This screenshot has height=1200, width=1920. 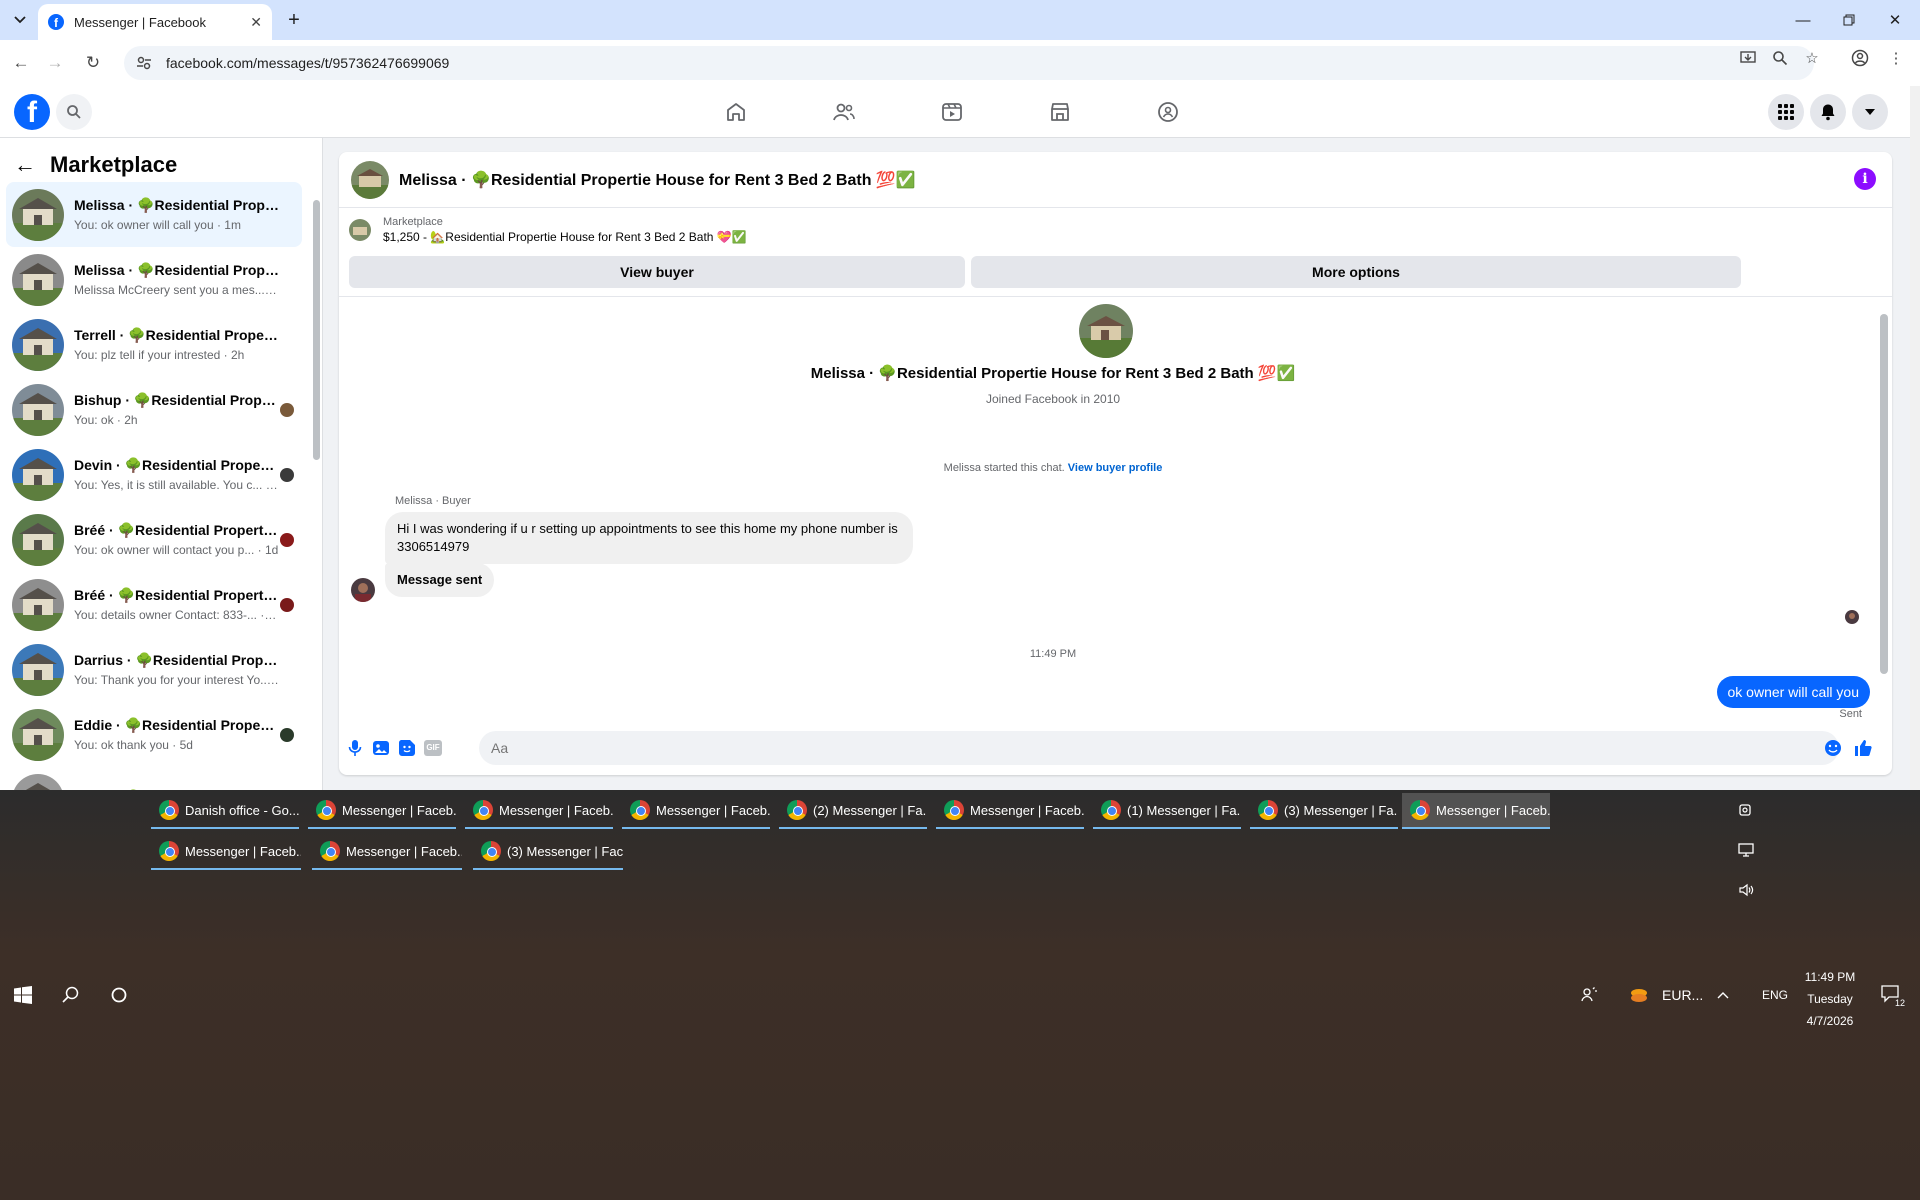 I want to click on volume-icon, so click(x=1746, y=890).